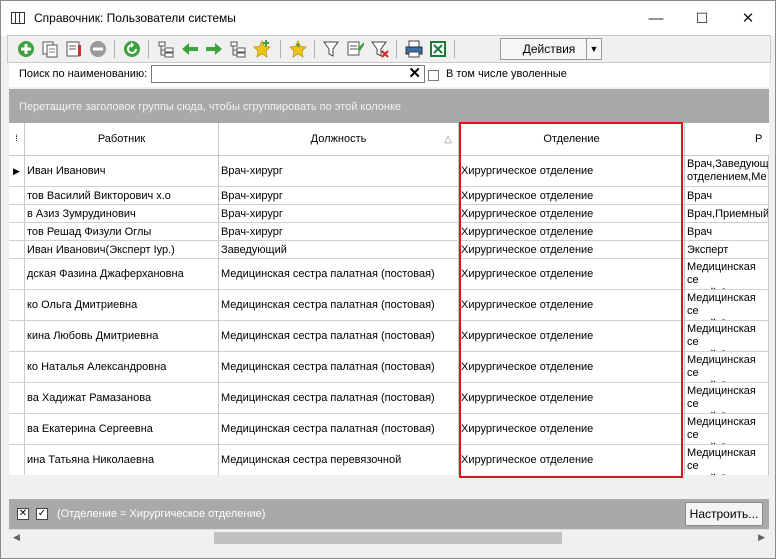 The height and width of the screenshot is (559, 776). I want to click on favorite-icon, so click(298, 49).